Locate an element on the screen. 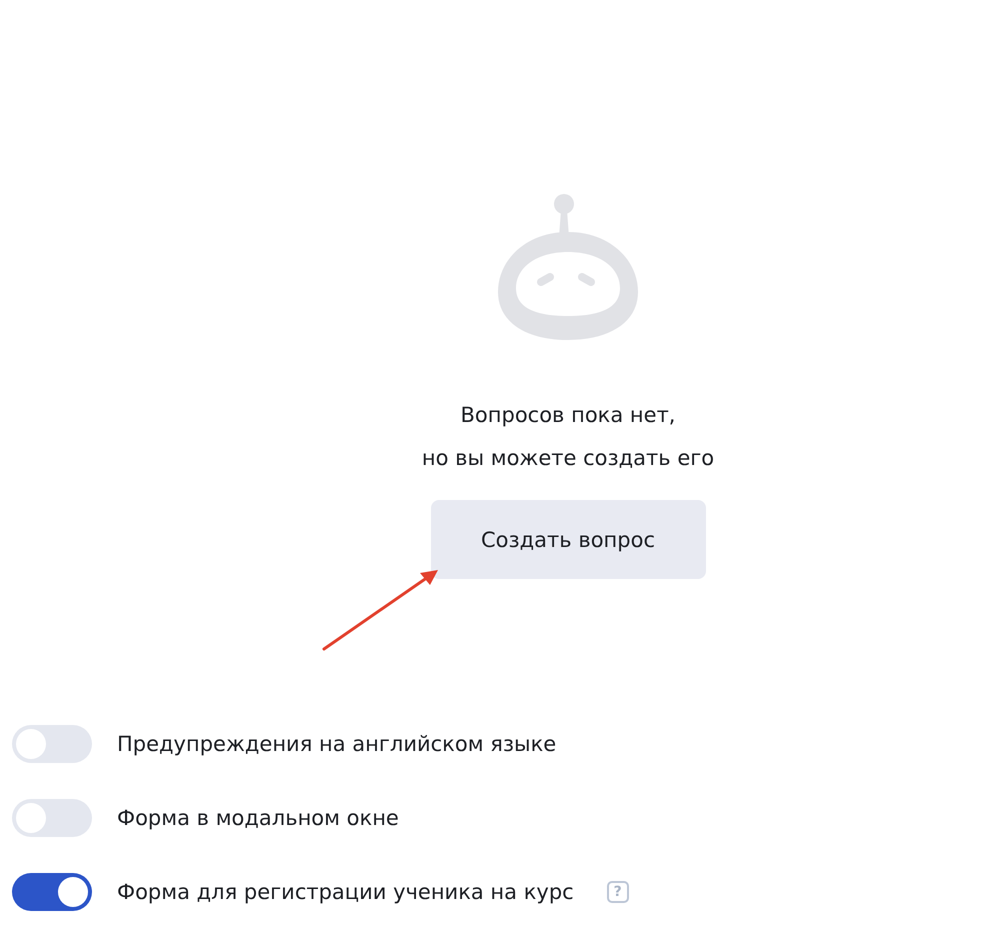  create-question-button: Создать вопрос is located at coordinates (568, 539).